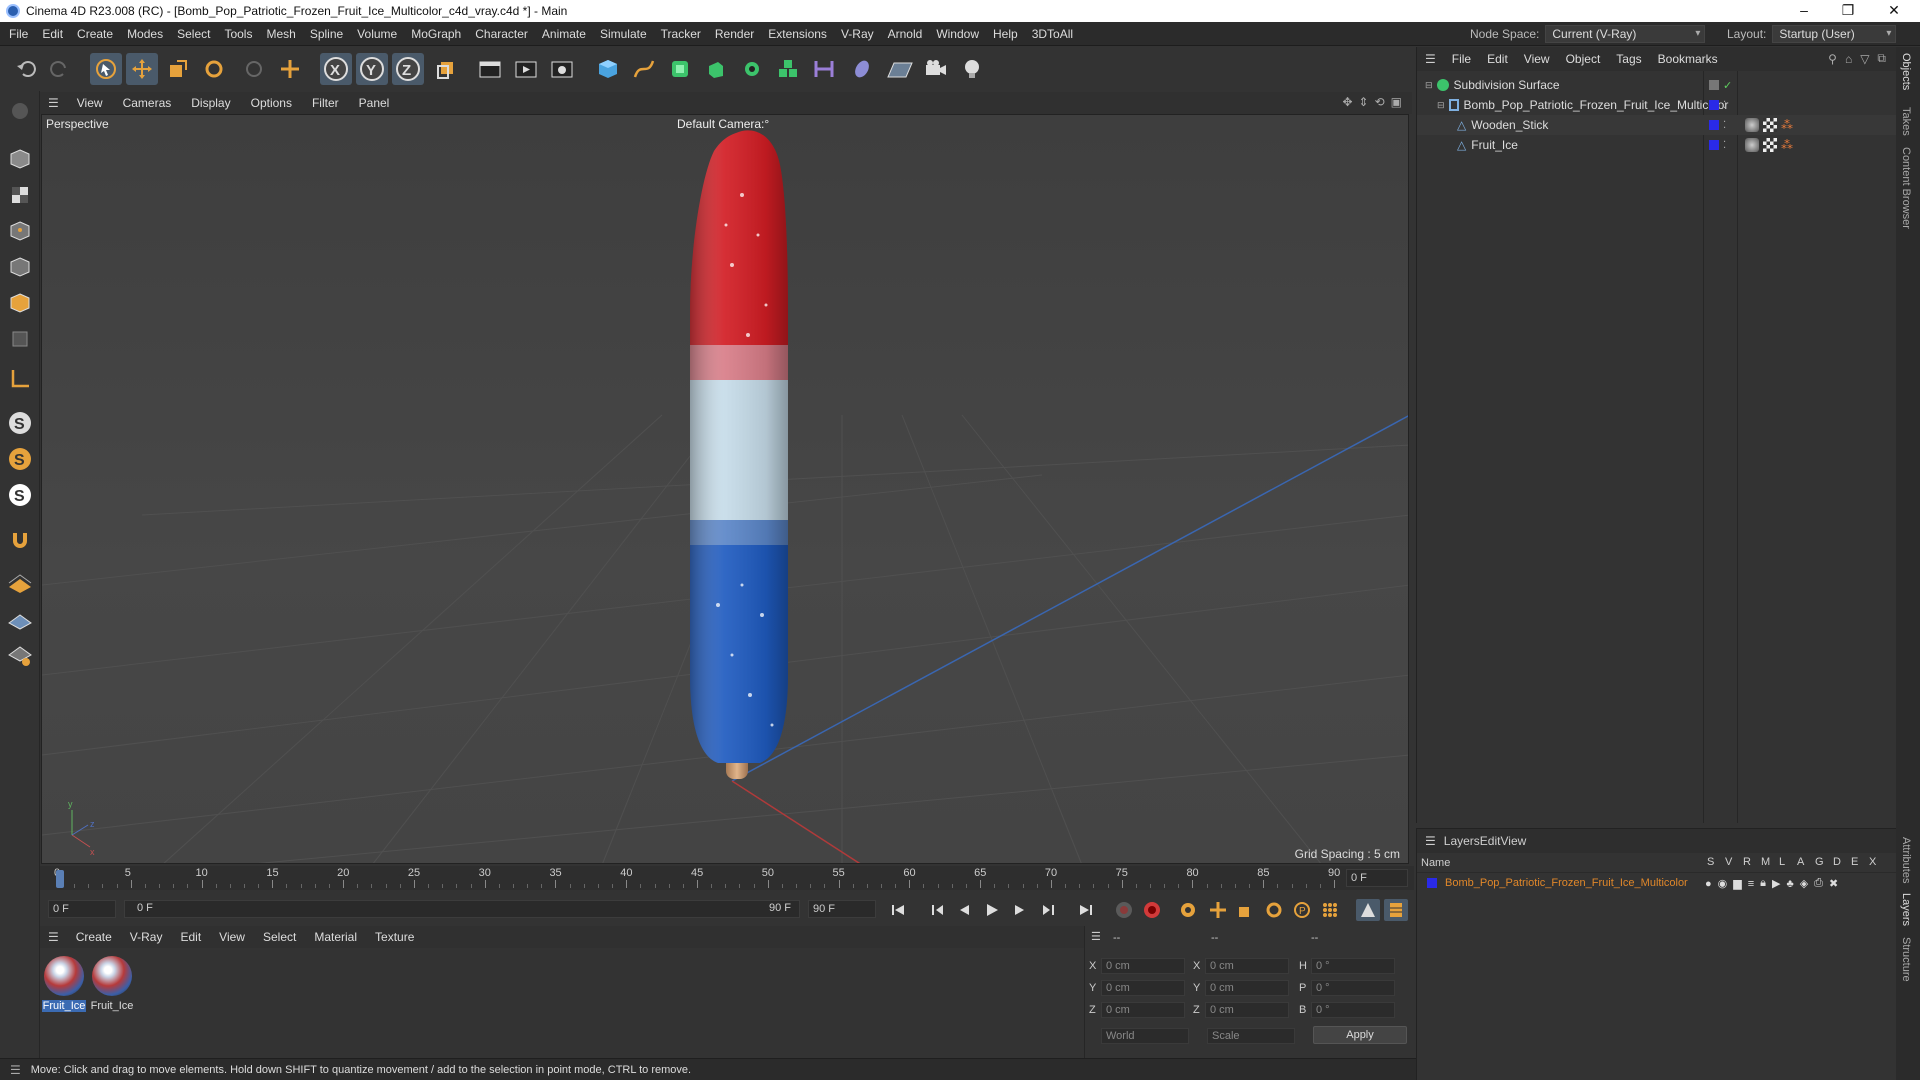  What do you see at coordinates (501, 34) in the screenshot?
I see `menu-character: Character` at bounding box center [501, 34].